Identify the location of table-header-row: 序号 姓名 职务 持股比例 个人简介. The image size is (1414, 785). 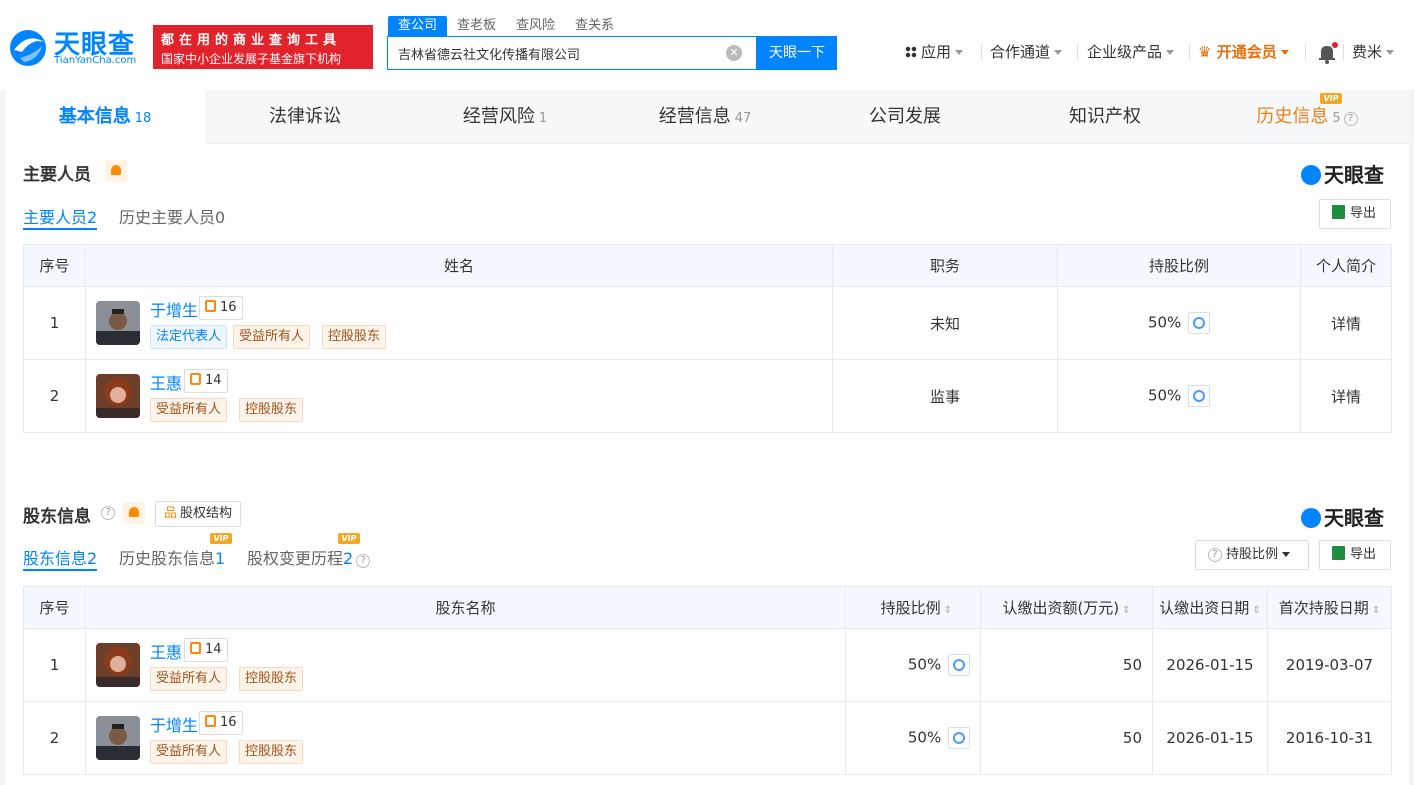
(707, 265).